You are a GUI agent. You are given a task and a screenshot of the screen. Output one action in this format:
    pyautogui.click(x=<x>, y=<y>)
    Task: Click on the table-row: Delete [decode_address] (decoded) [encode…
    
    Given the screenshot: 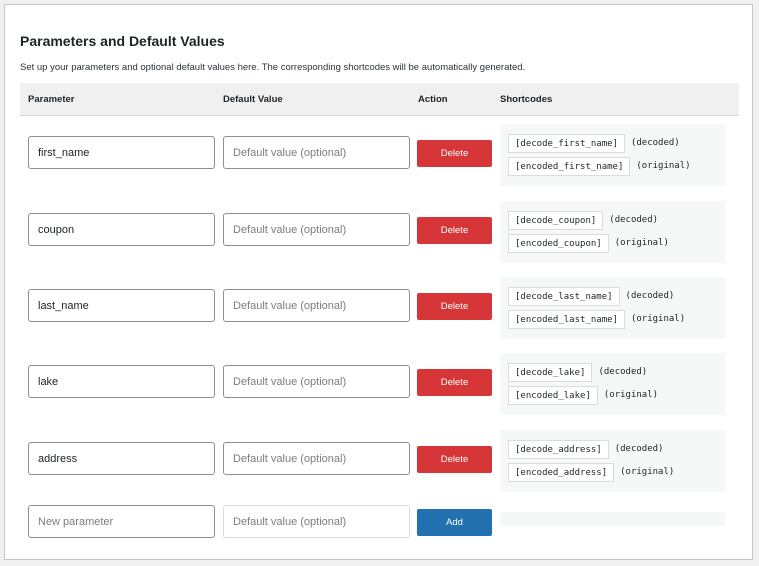 What is the action you would take?
    pyautogui.click(x=379, y=467)
    